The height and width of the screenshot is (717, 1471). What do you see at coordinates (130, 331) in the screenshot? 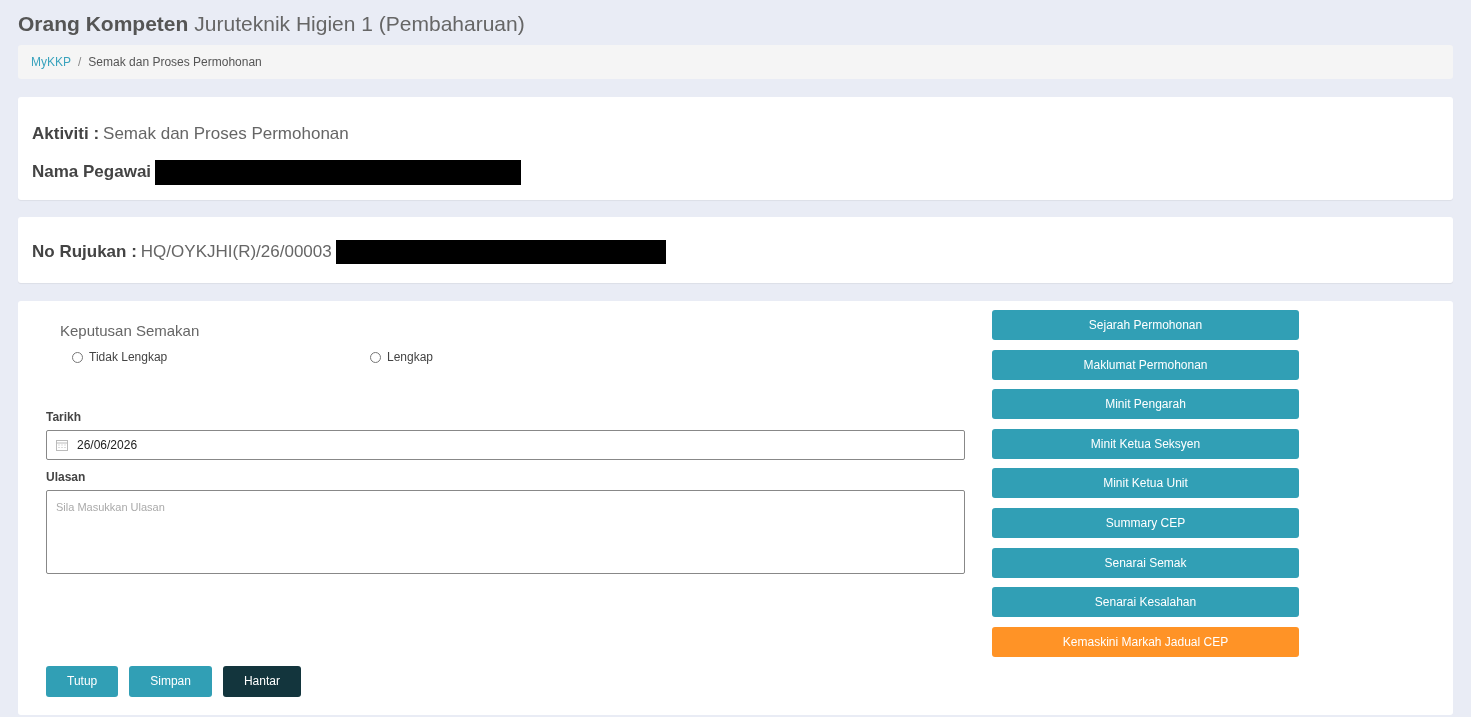
I see `decision-label: Keputusan Semakan` at bounding box center [130, 331].